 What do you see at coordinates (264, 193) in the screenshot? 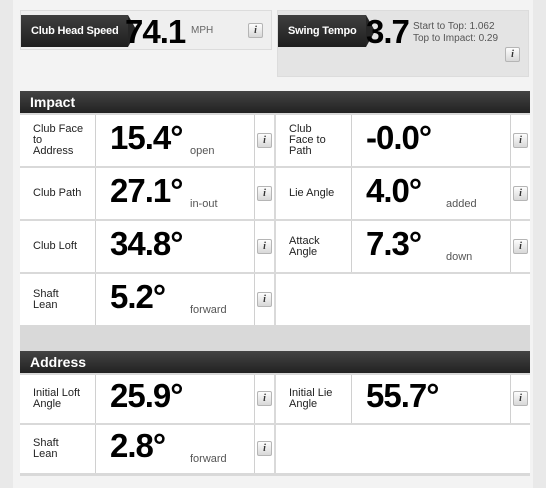
I see `impact-club-path-info-button: i` at bounding box center [264, 193].